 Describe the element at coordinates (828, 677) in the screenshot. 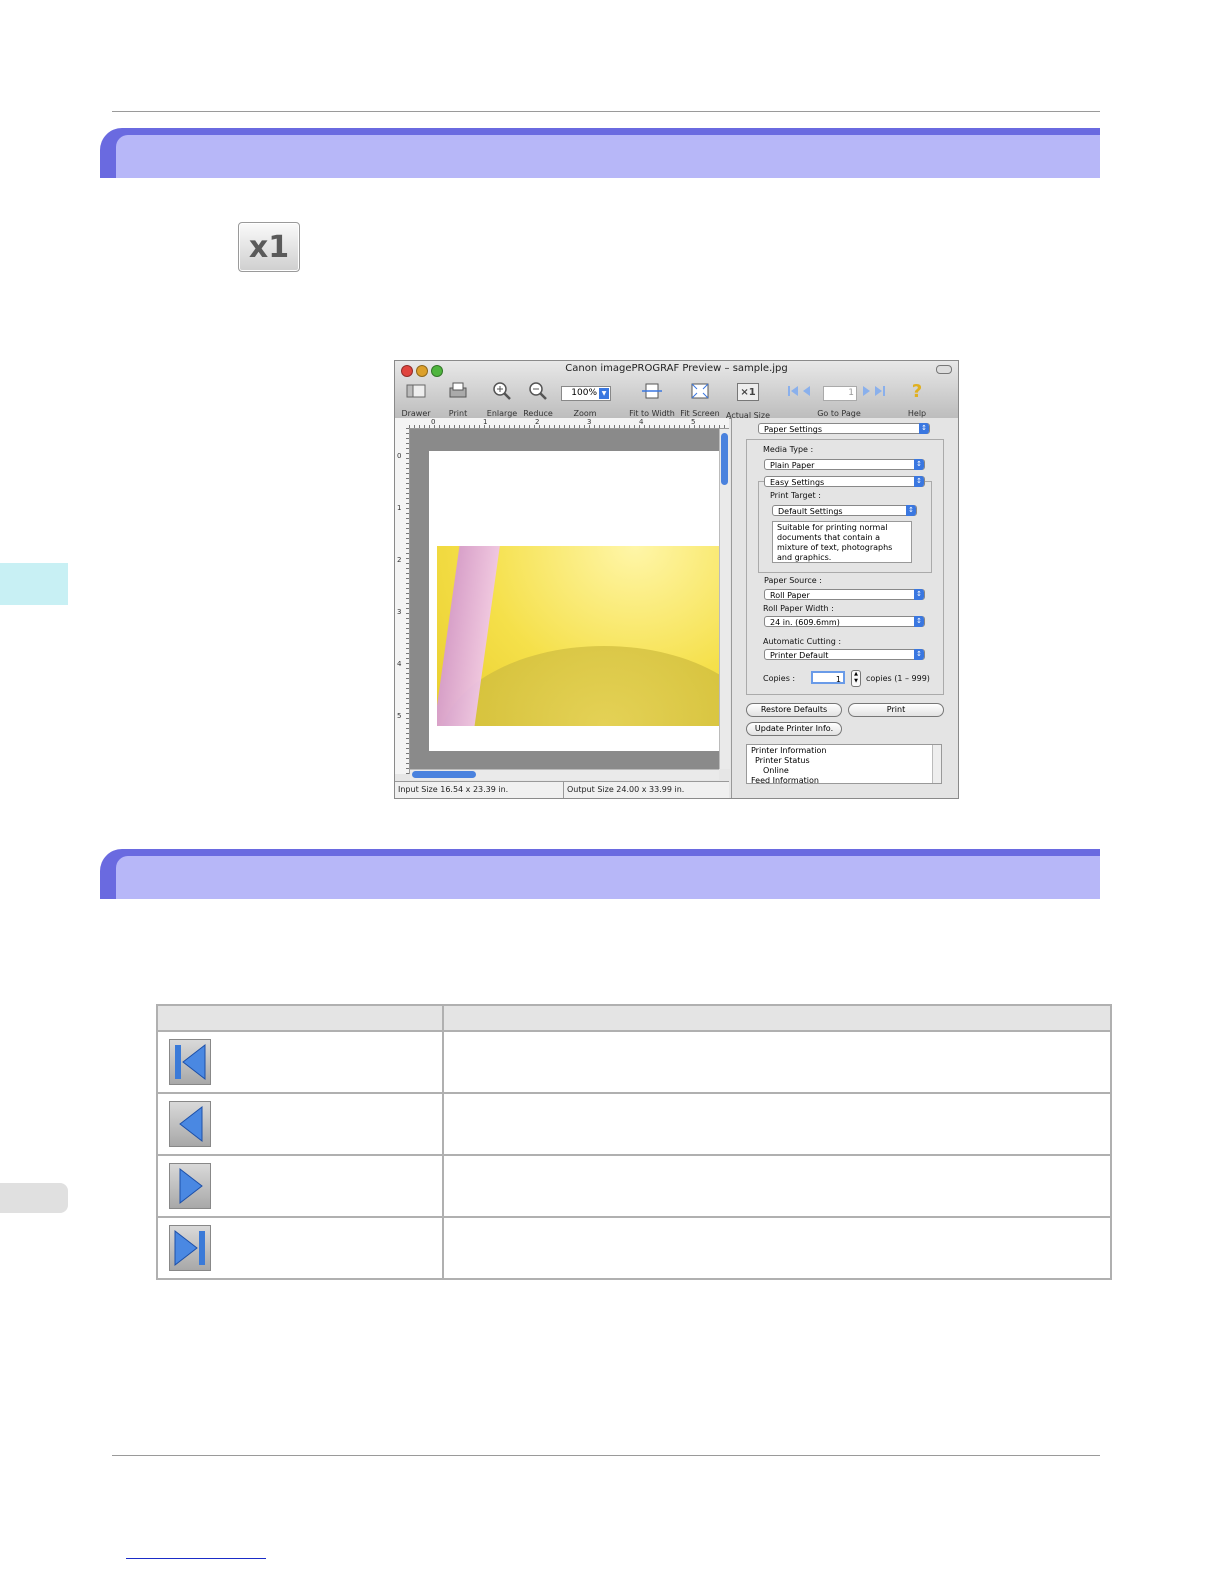

I see `copies-field: 1` at that location.